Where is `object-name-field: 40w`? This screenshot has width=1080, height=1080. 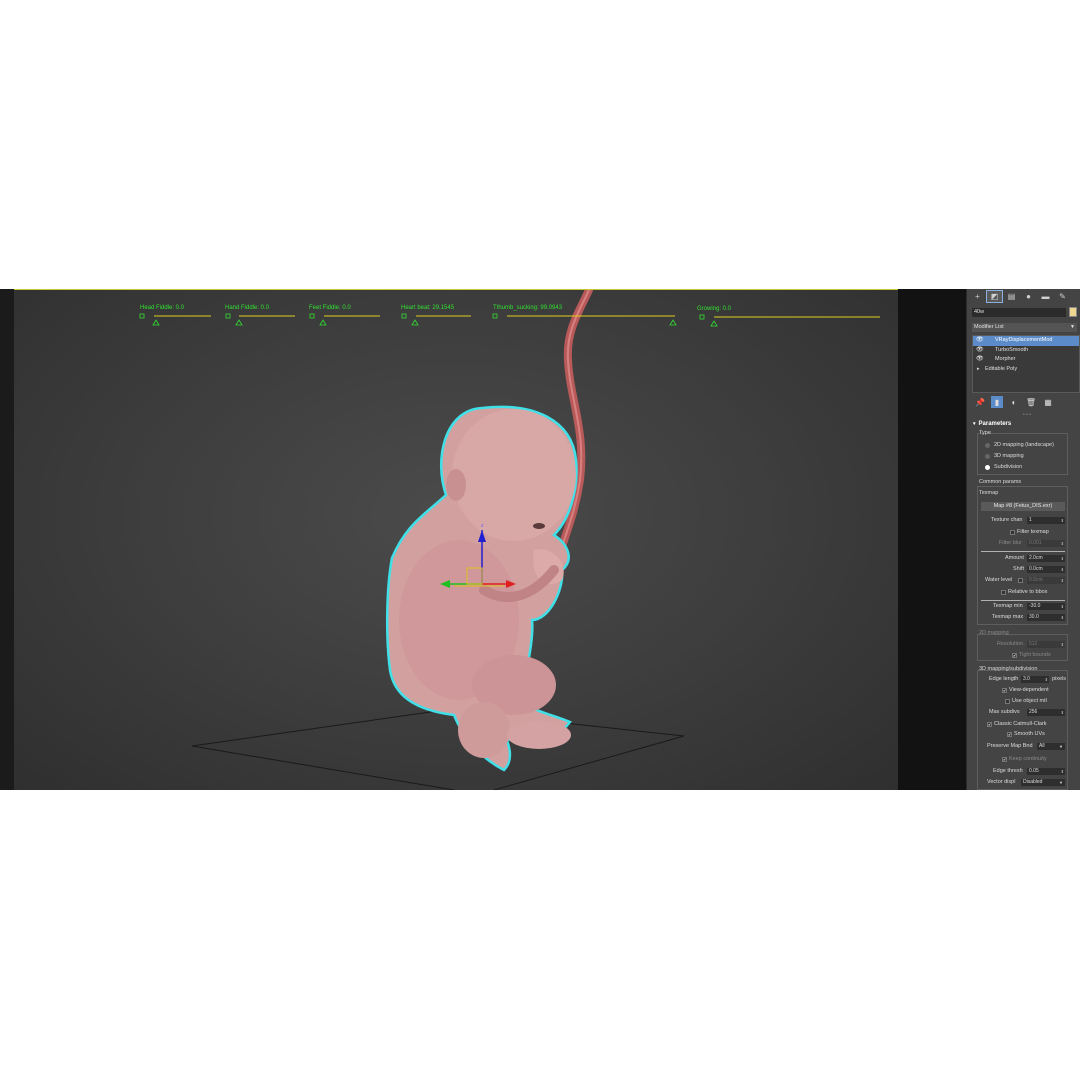 object-name-field: 40w is located at coordinates (1019, 312).